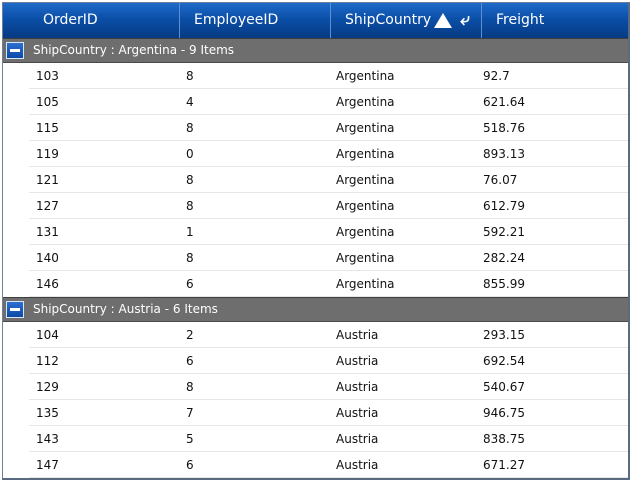 This screenshot has width=634, height=484. What do you see at coordinates (388, 20) in the screenshot?
I see `column-header-label: ShipCountry` at bounding box center [388, 20].